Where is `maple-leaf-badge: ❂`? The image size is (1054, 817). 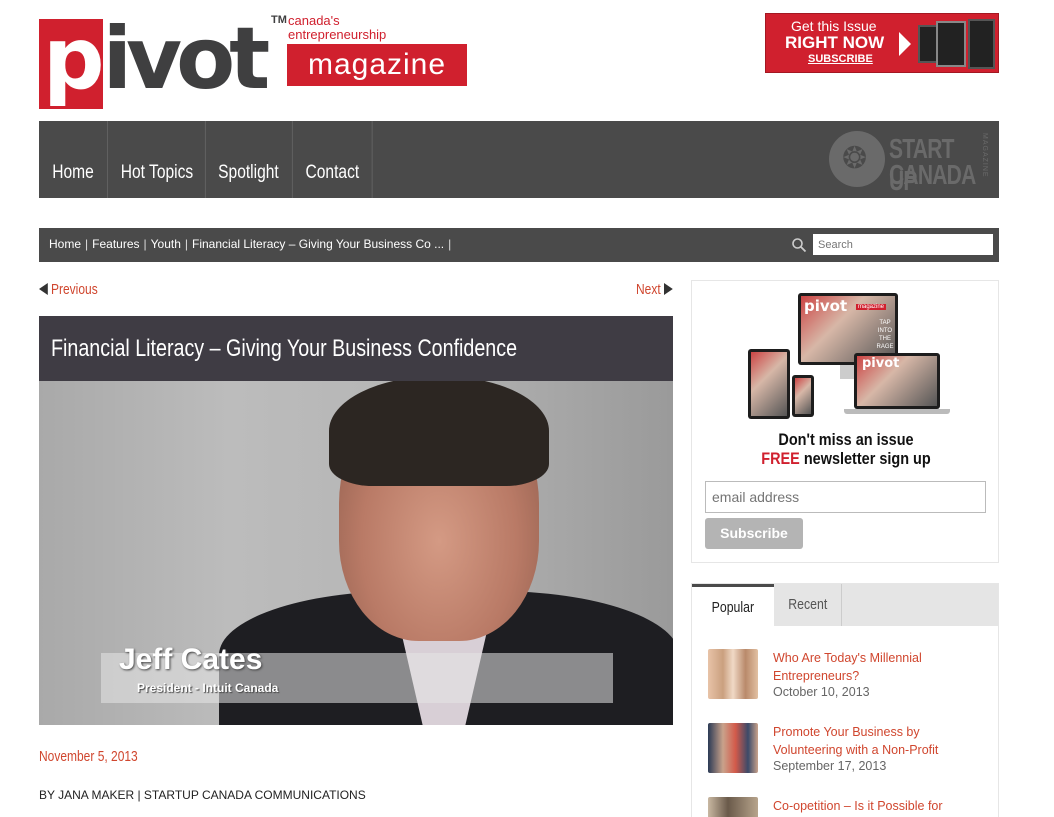
maple-leaf-badge: ❂ is located at coordinates (857, 159).